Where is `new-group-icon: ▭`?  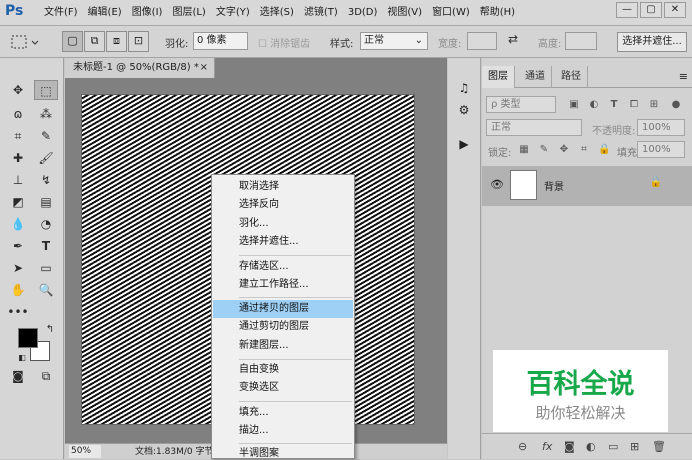
new-group-icon: ▭ is located at coordinates (613, 446).